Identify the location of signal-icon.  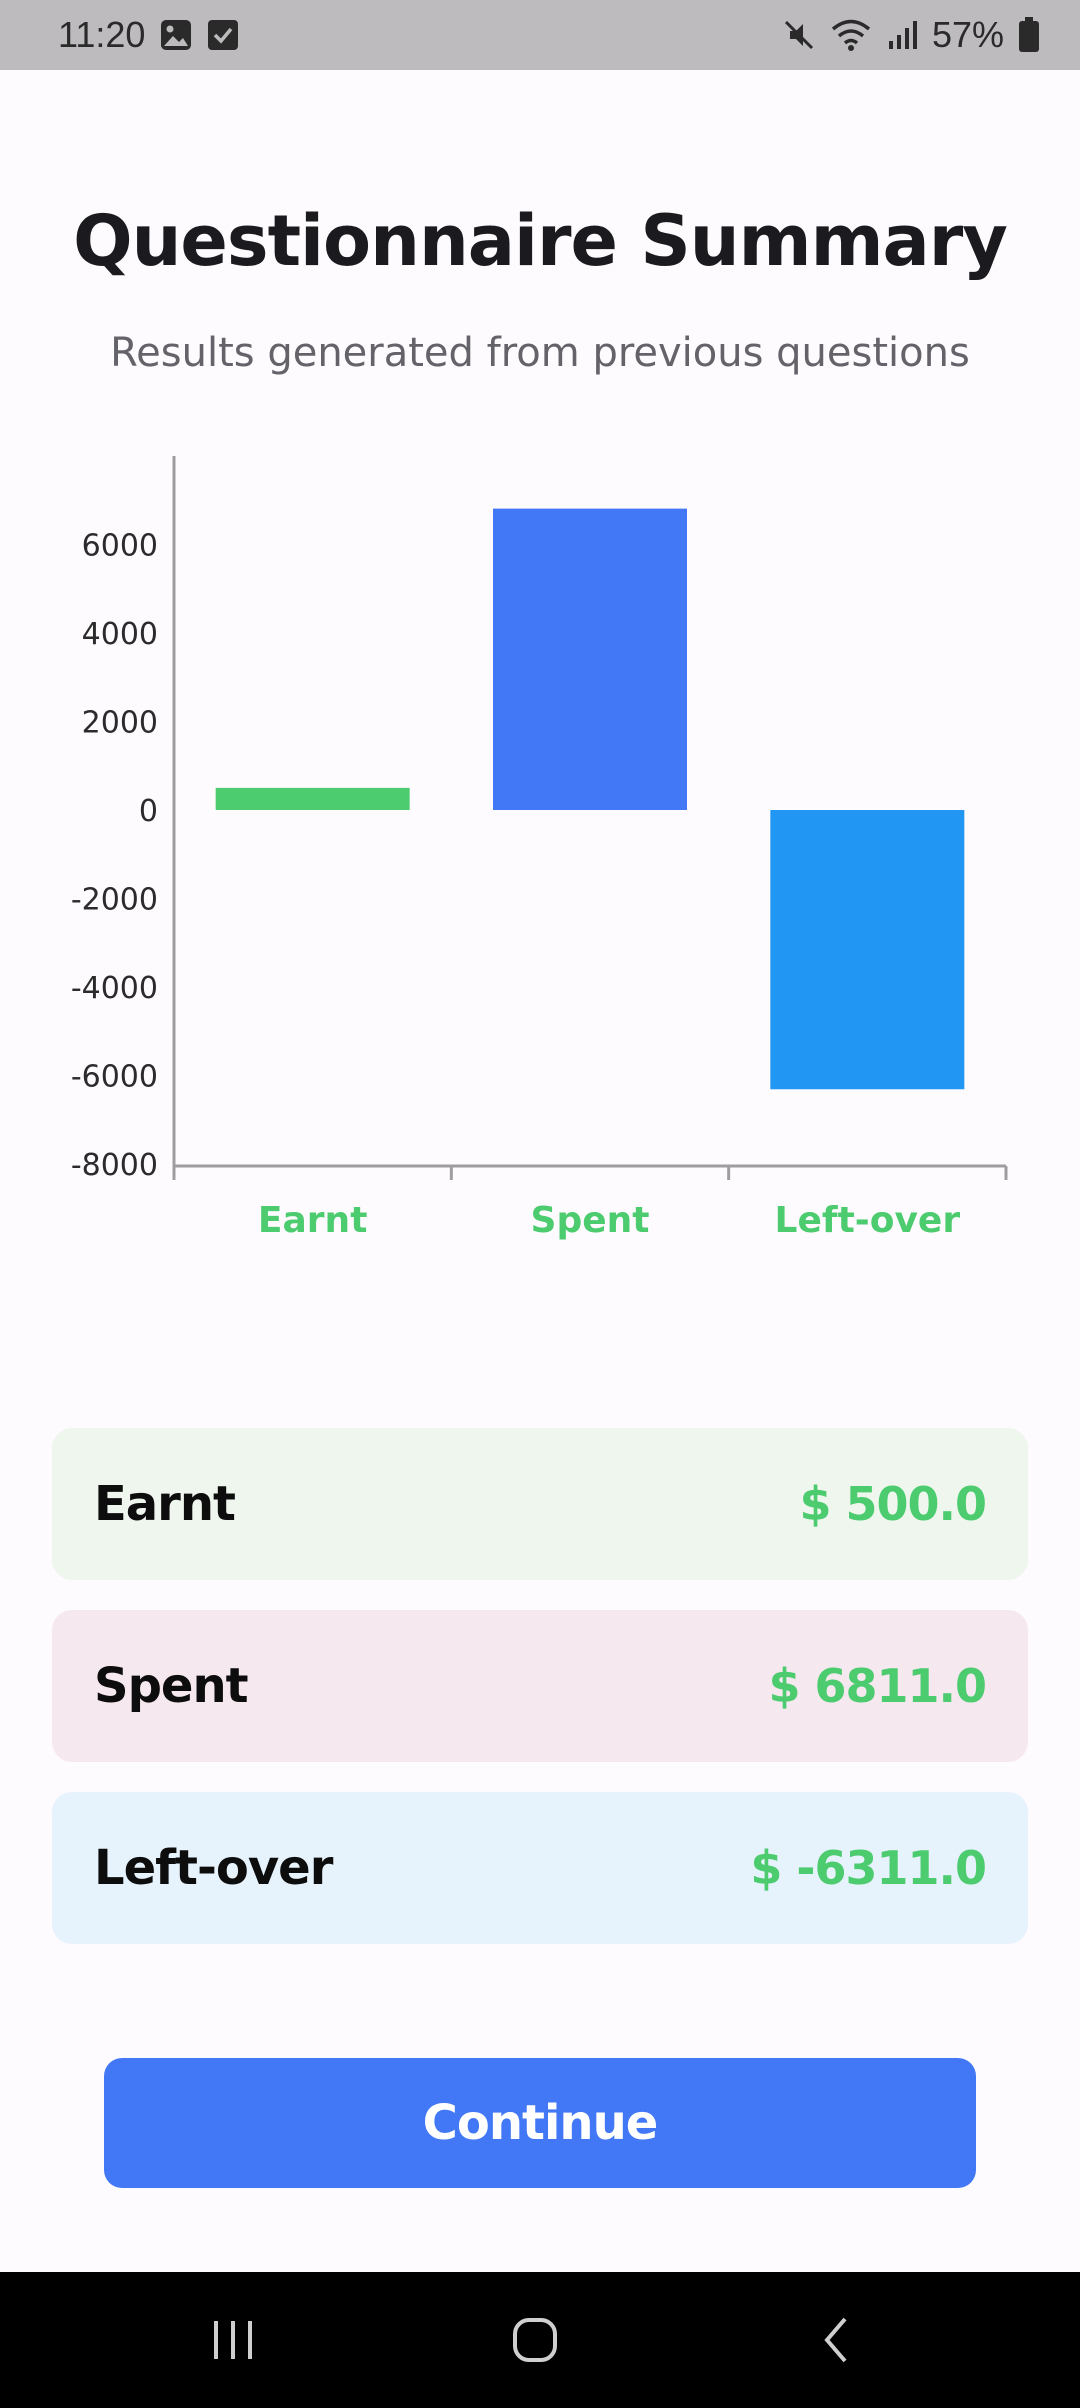
(902, 35).